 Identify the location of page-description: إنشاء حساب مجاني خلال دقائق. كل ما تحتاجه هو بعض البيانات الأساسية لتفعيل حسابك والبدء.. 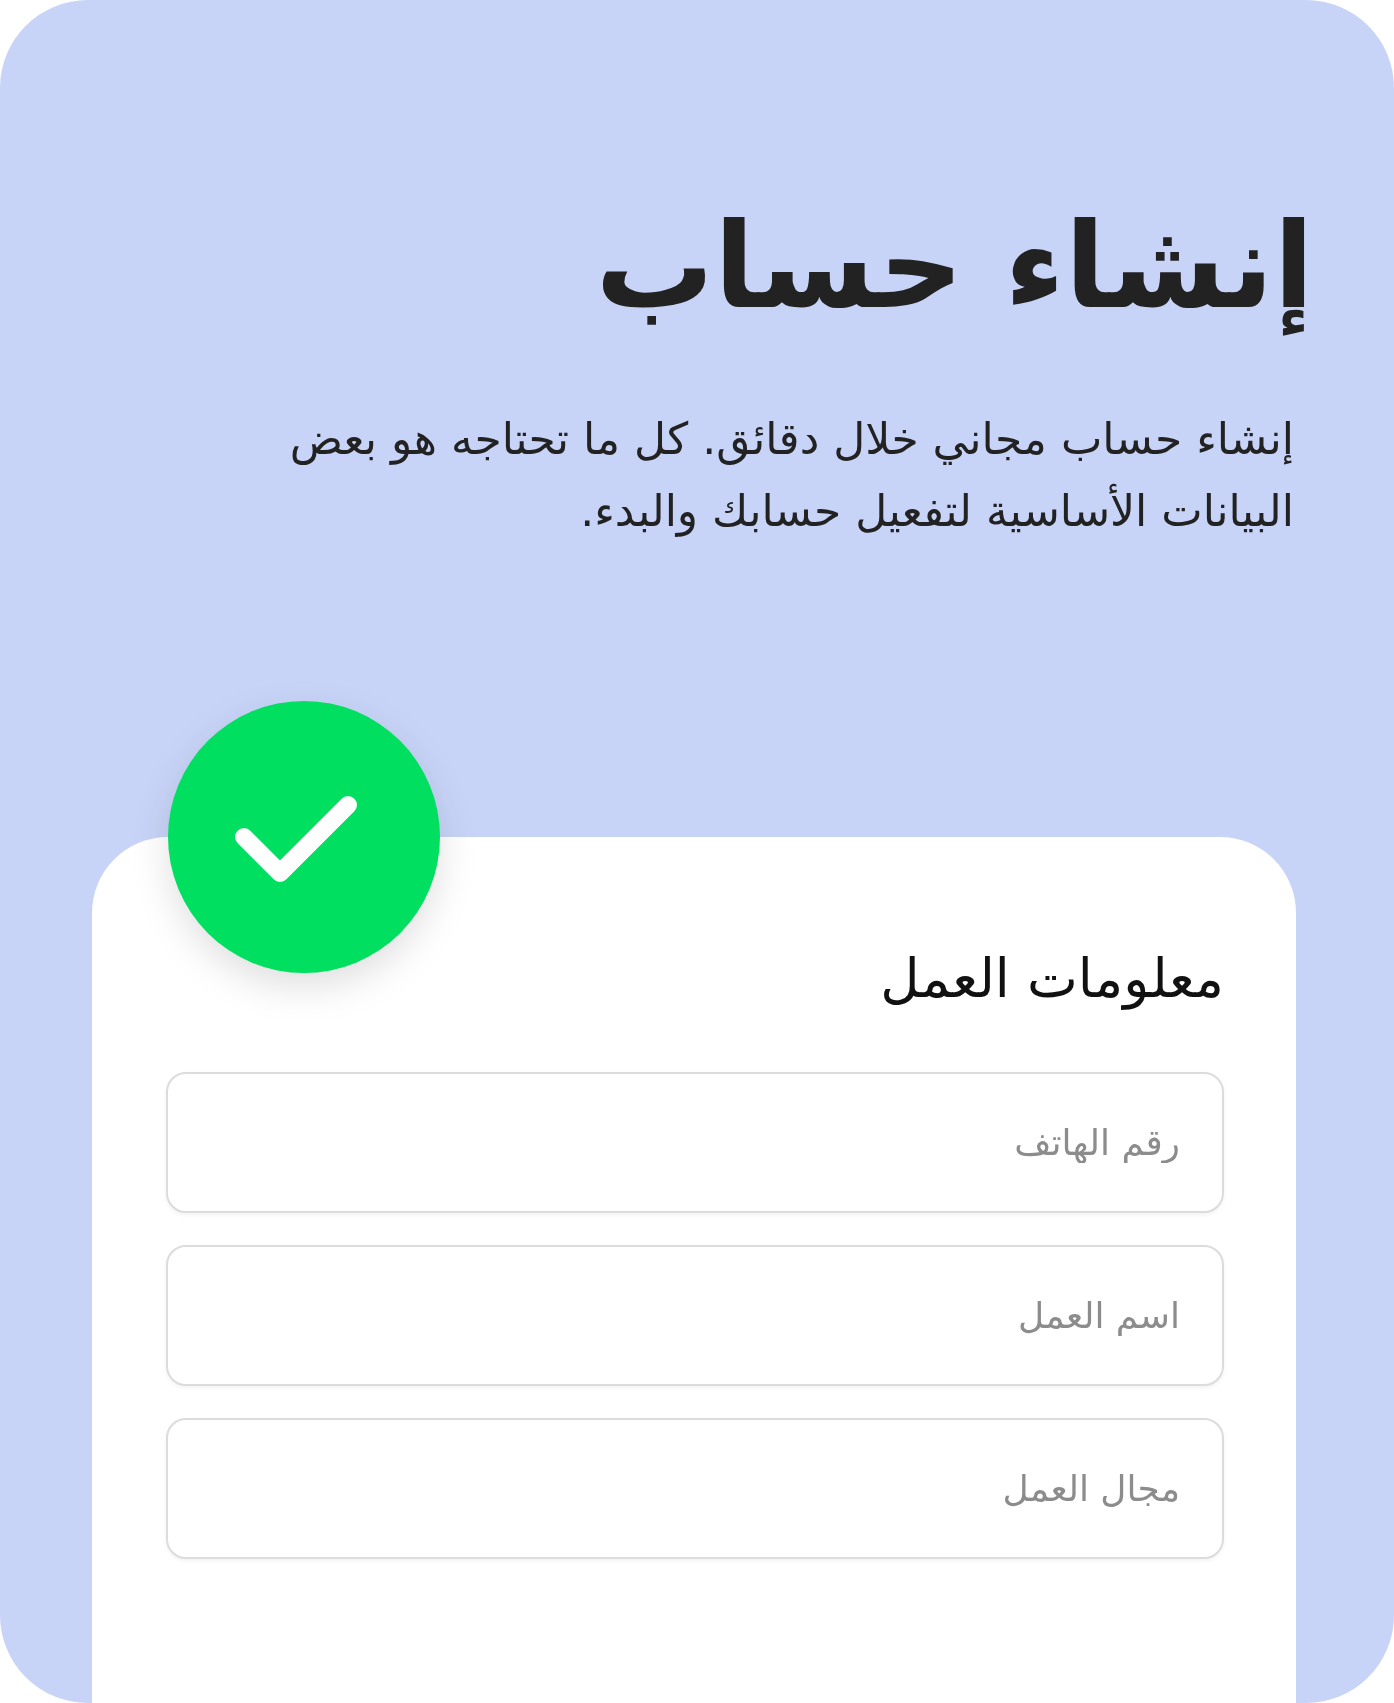
(791, 475).